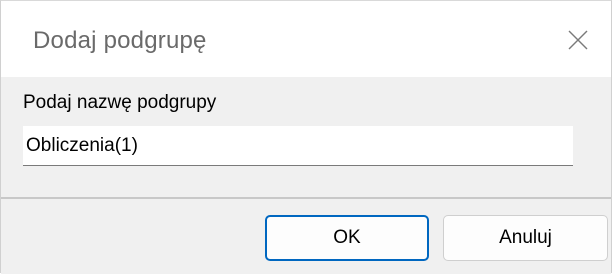 This screenshot has height=274, width=612. I want to click on cancel-button: Anuluj, so click(525, 238).